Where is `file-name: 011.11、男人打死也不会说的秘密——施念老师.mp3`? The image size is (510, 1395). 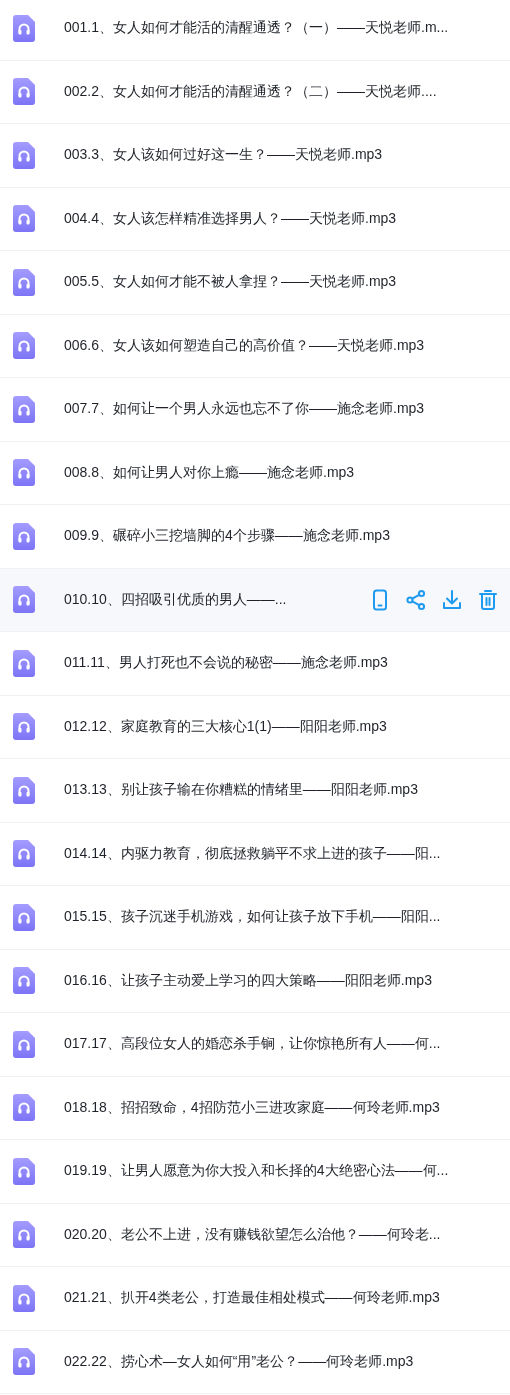 file-name: 011.11、男人打死也不会说的秘密——施念老师.mp3 is located at coordinates (226, 663).